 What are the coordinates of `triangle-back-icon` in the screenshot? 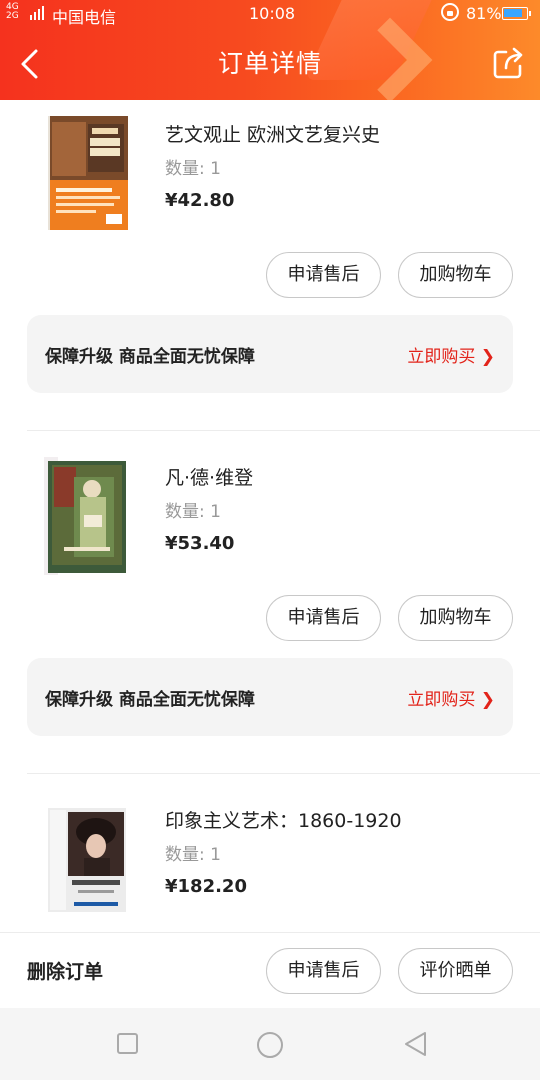 It's located at (415, 1044).